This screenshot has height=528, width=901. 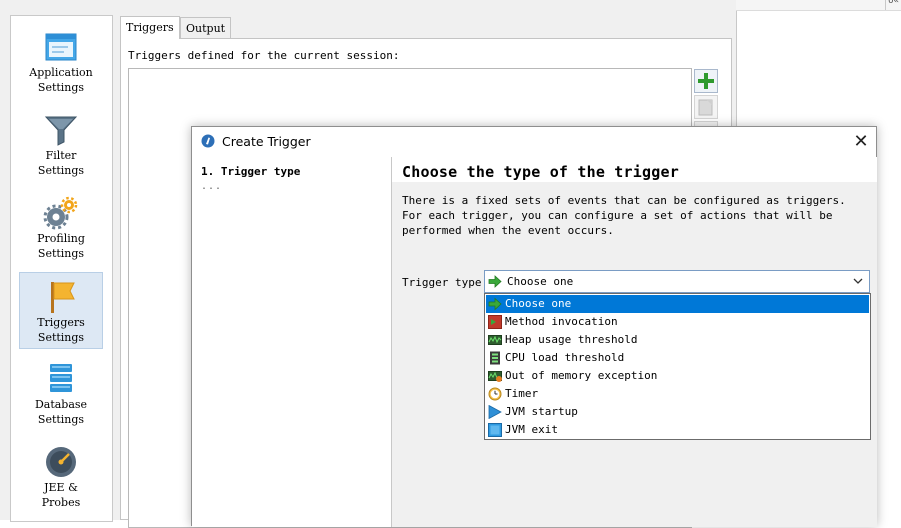 What do you see at coordinates (541, 411) in the screenshot?
I see `dropdown-option-label: JVM startup` at bounding box center [541, 411].